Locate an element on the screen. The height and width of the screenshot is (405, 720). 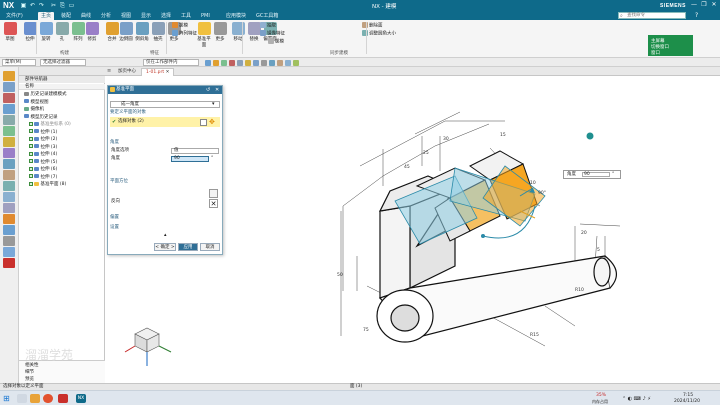
selection-scope-dropdown: 仅在工作部件内 is located at coordinates (171, 62).